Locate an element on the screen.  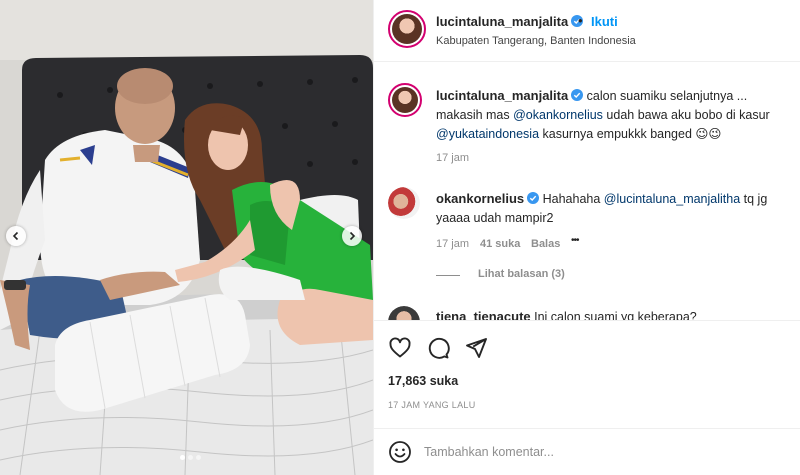
caption-author-avatar is located at coordinates (405, 100).